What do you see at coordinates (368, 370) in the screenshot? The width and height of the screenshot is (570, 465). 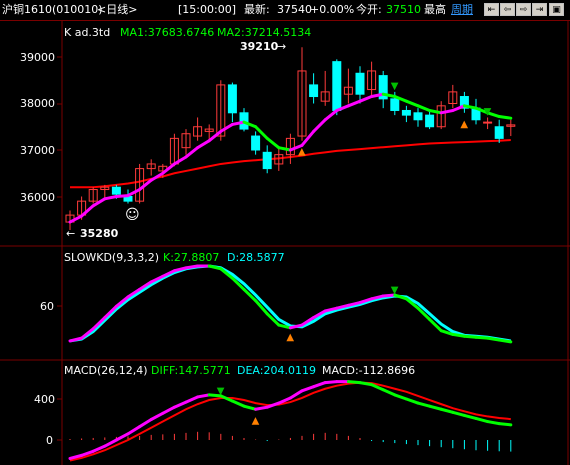 I see `macd-macd-value: MACD:-112.8696` at bounding box center [368, 370].